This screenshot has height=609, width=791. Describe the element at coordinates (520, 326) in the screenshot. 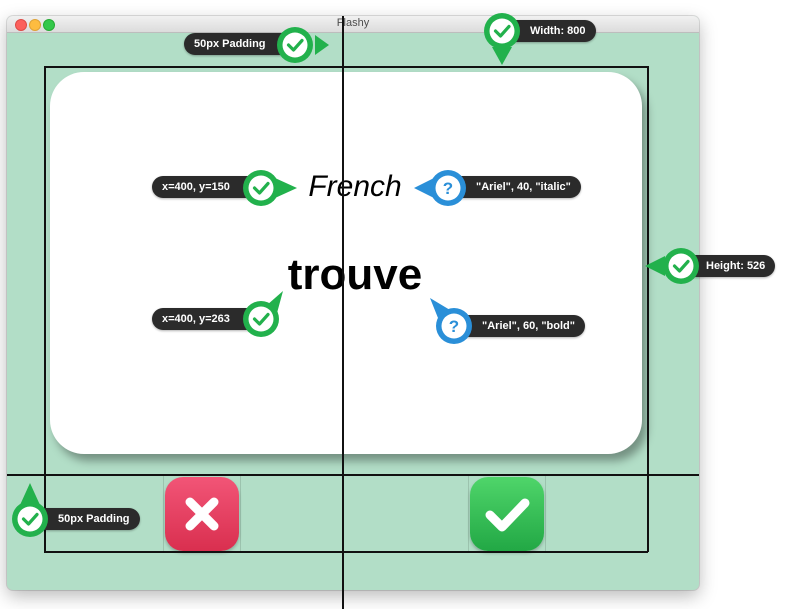

I see `annotation-word-font: "Ariel", 60, "bold"` at that location.